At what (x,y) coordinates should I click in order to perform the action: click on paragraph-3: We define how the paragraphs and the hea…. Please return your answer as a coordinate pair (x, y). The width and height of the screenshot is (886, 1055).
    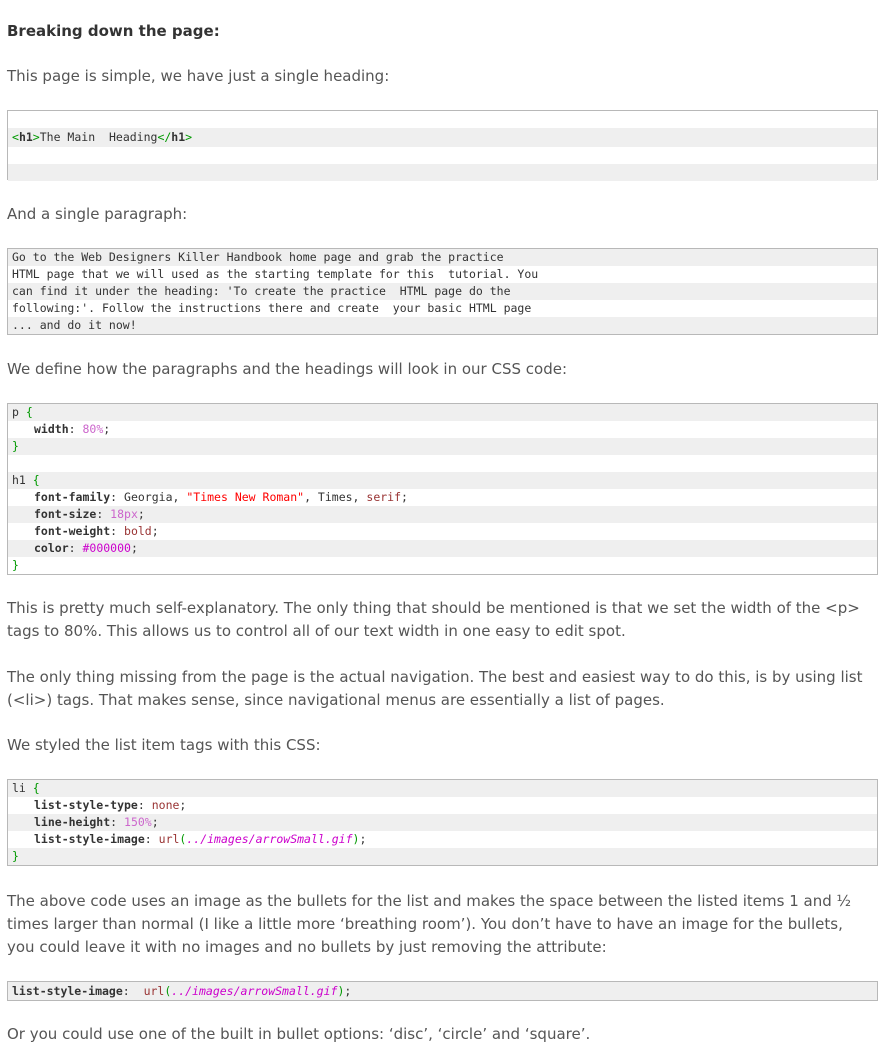
    Looking at the image, I should click on (287, 369).